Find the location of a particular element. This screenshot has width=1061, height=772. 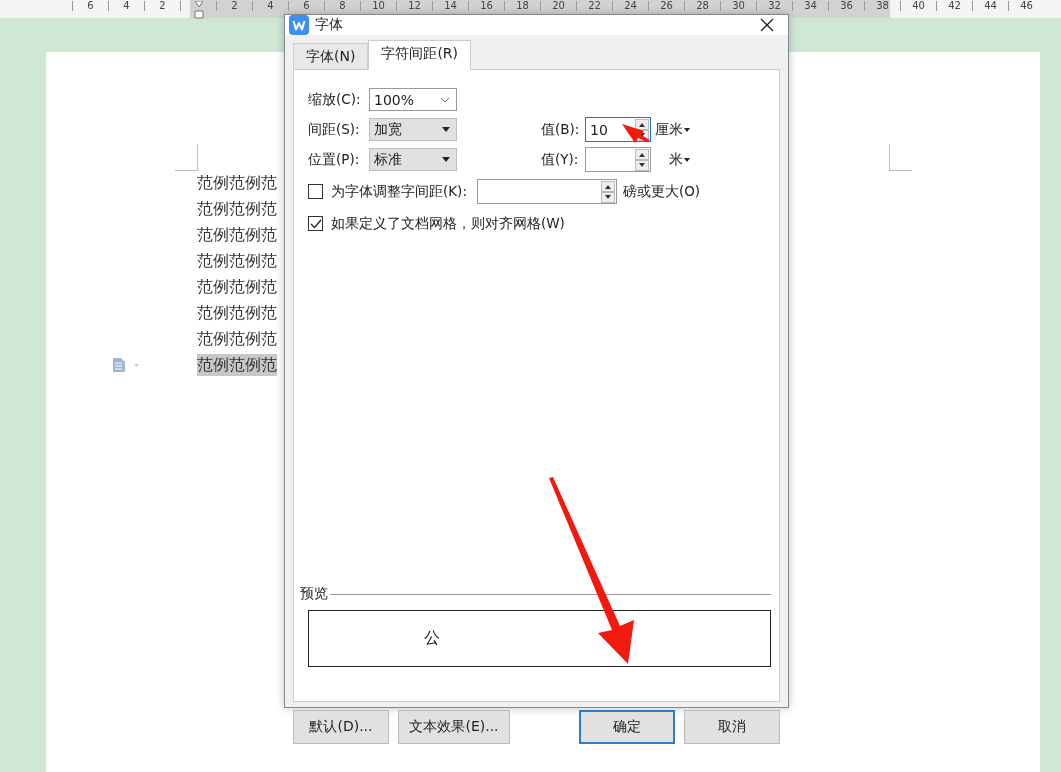

ruler-number: 24 is located at coordinates (630, 6).